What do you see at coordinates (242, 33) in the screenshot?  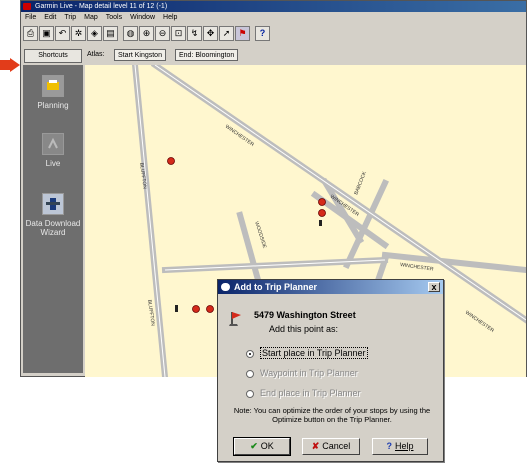 I see `flag-icon: ⚑` at bounding box center [242, 33].